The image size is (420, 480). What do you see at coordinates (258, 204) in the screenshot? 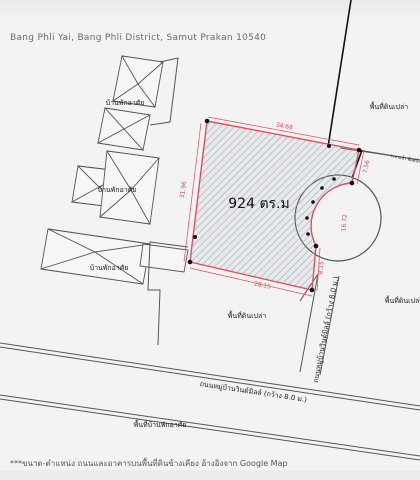
I see `plot-area-label: 924 ตร.ม` at bounding box center [258, 204].